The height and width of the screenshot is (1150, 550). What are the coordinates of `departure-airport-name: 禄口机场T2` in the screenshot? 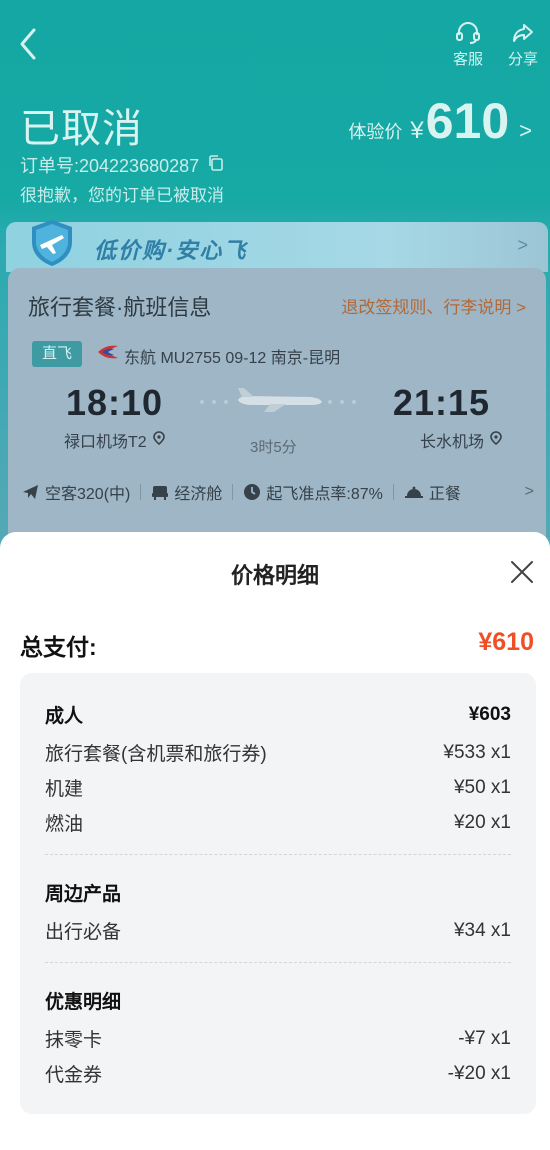 It's located at (105, 442).